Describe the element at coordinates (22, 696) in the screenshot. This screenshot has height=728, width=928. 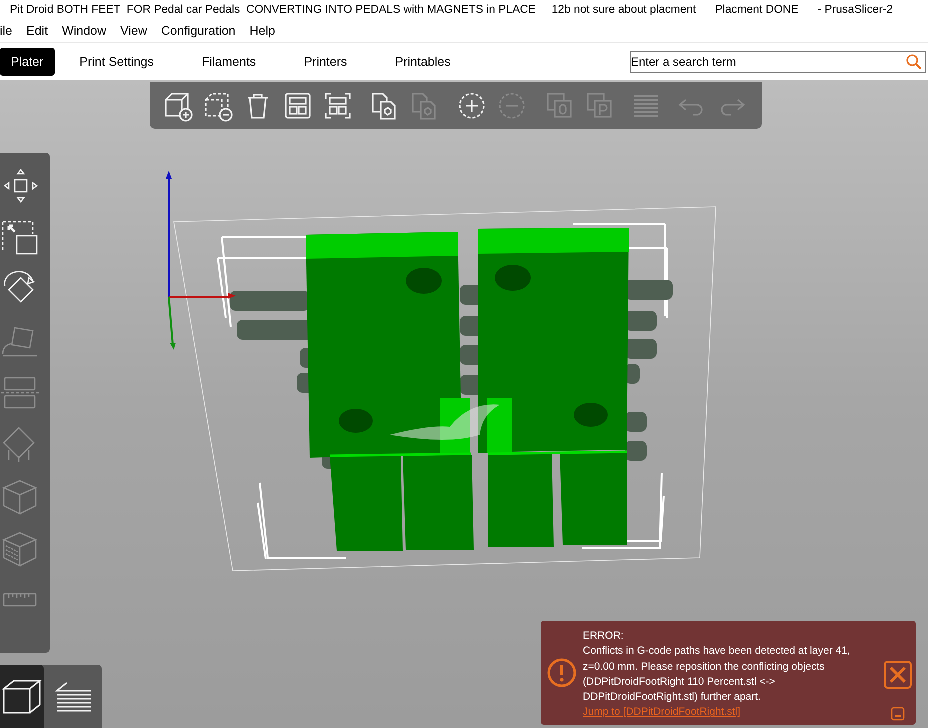
I see `view-button` at that location.